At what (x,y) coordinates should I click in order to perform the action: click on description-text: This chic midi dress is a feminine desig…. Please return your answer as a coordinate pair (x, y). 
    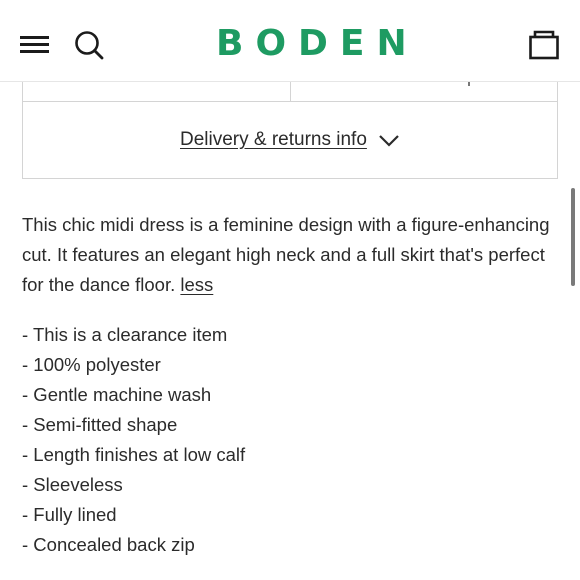
    Looking at the image, I should click on (286, 254).